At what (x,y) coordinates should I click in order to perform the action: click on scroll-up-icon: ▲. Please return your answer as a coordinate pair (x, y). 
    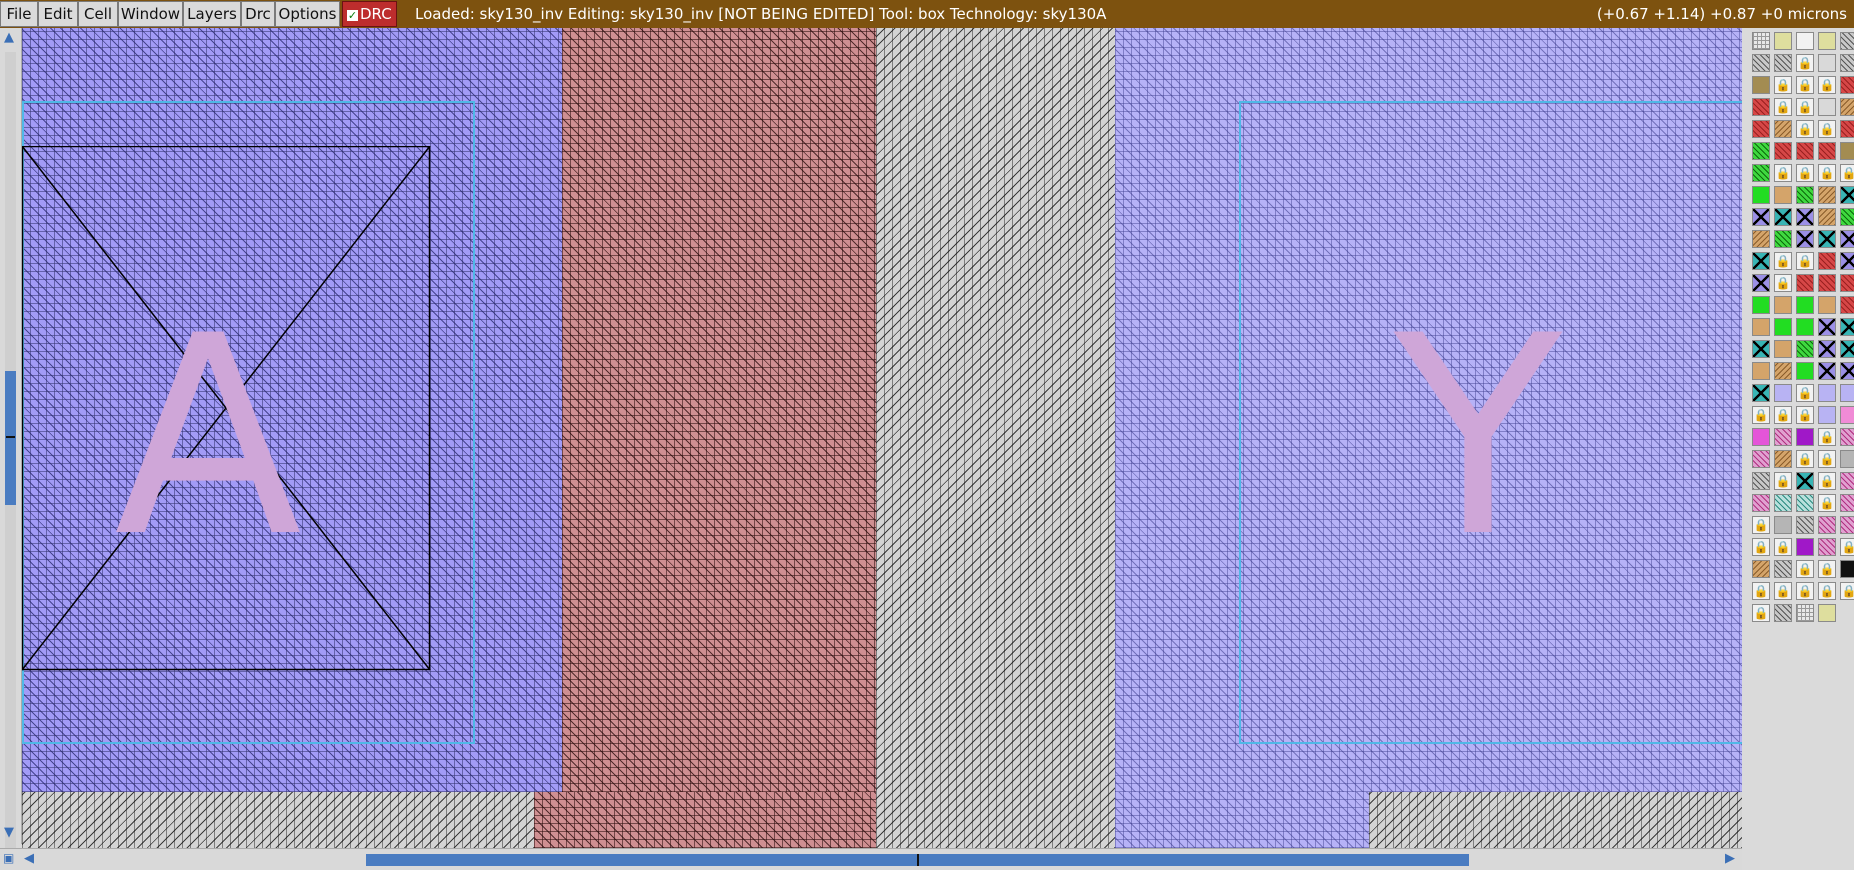
    Looking at the image, I should click on (9, 37).